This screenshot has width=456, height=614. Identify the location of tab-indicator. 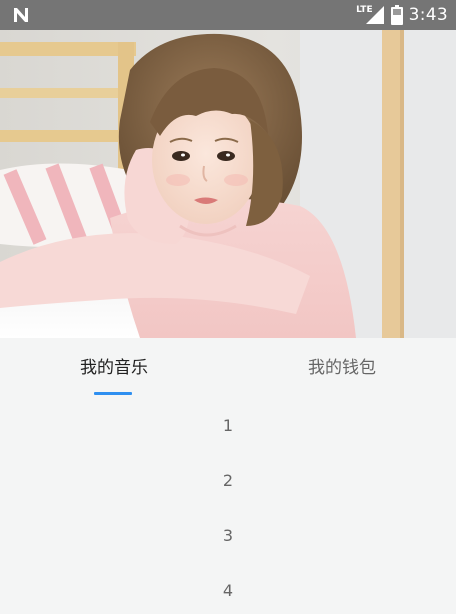
(113, 393).